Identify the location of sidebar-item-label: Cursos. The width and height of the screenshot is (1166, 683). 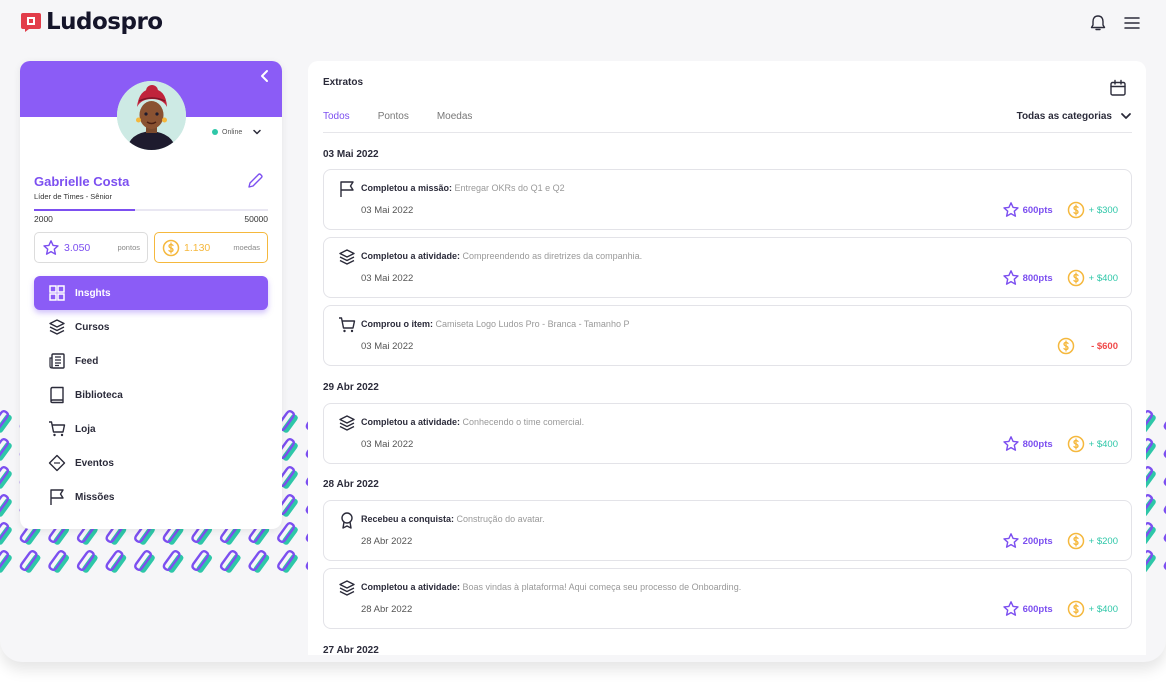
(92, 327).